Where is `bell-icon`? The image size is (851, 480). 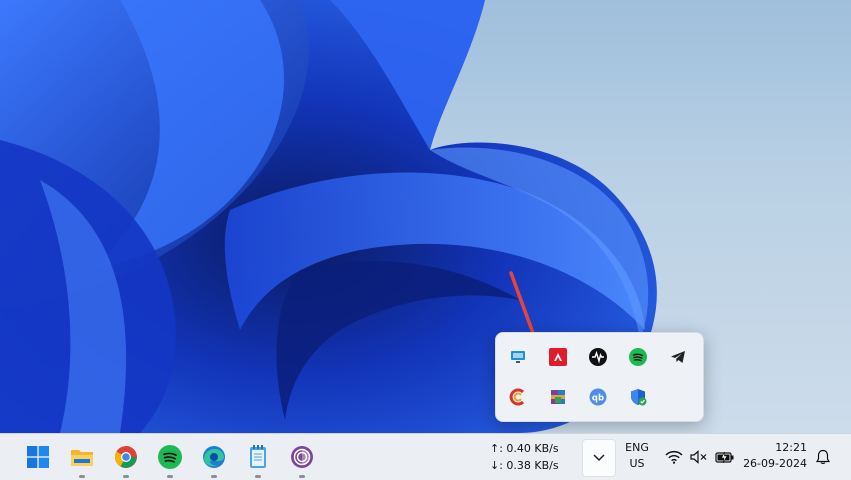 bell-icon is located at coordinates (823, 456).